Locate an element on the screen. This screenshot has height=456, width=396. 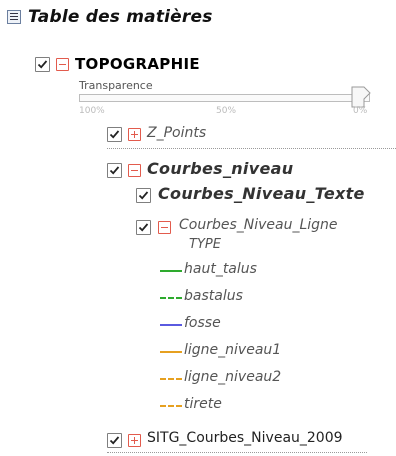
expand-z-points-icon is located at coordinates (134, 134).